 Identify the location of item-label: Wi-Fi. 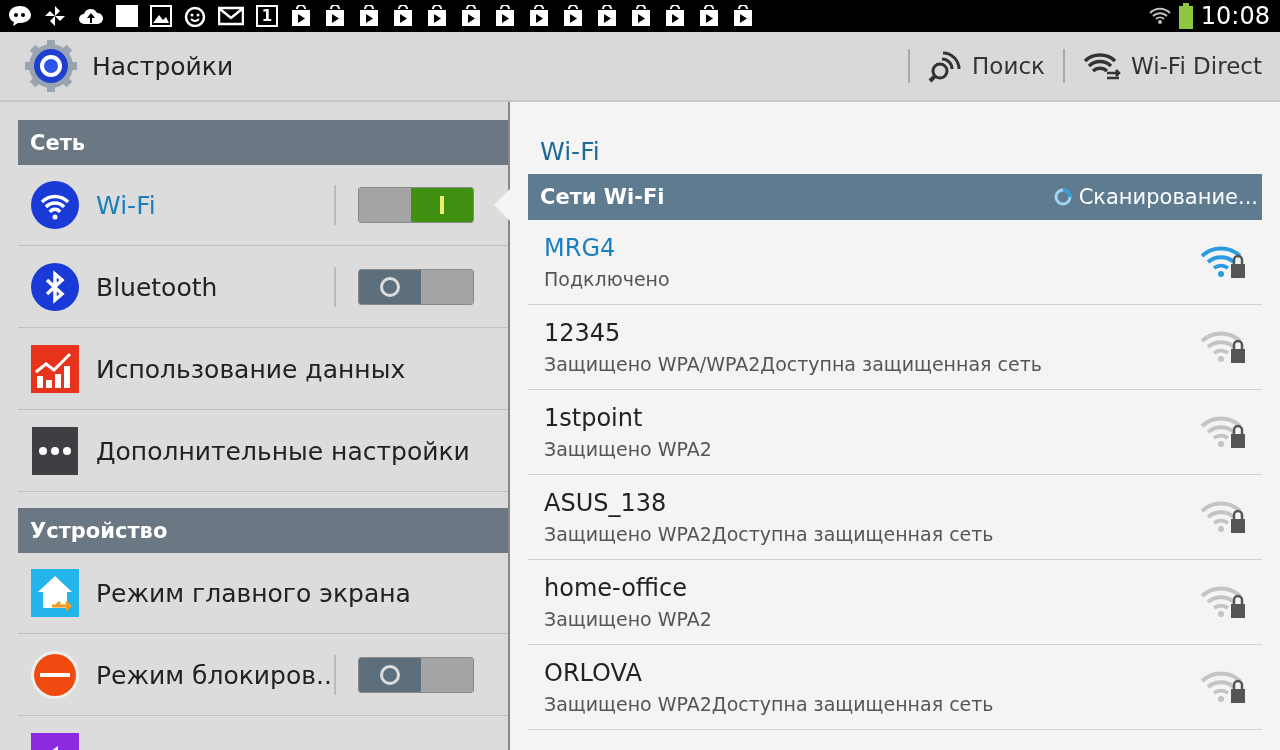
(126, 205).